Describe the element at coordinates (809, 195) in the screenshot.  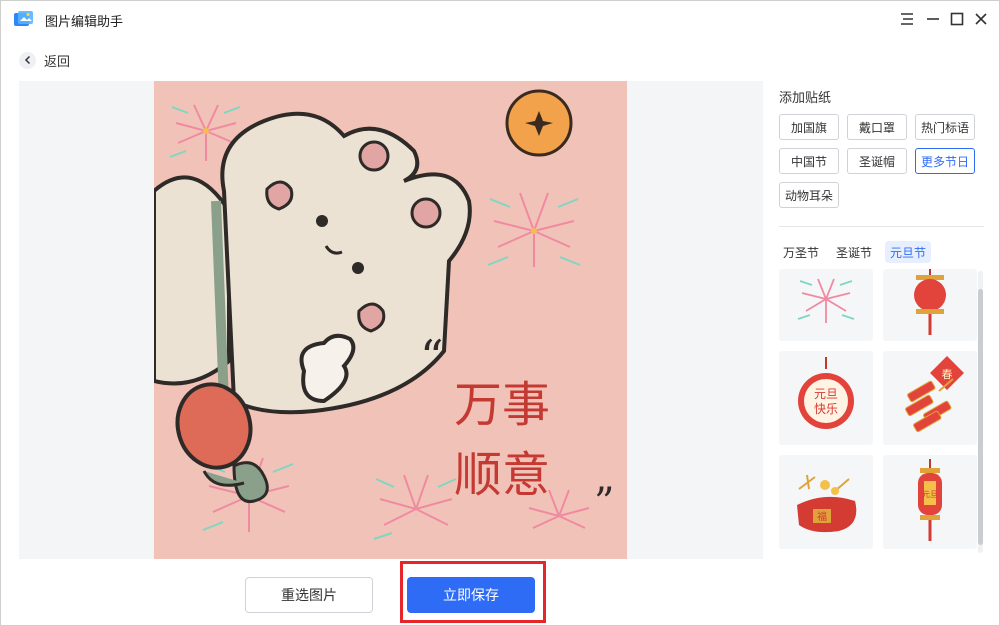
I see `category-chip-animal-ears: 动物耳朵` at that location.